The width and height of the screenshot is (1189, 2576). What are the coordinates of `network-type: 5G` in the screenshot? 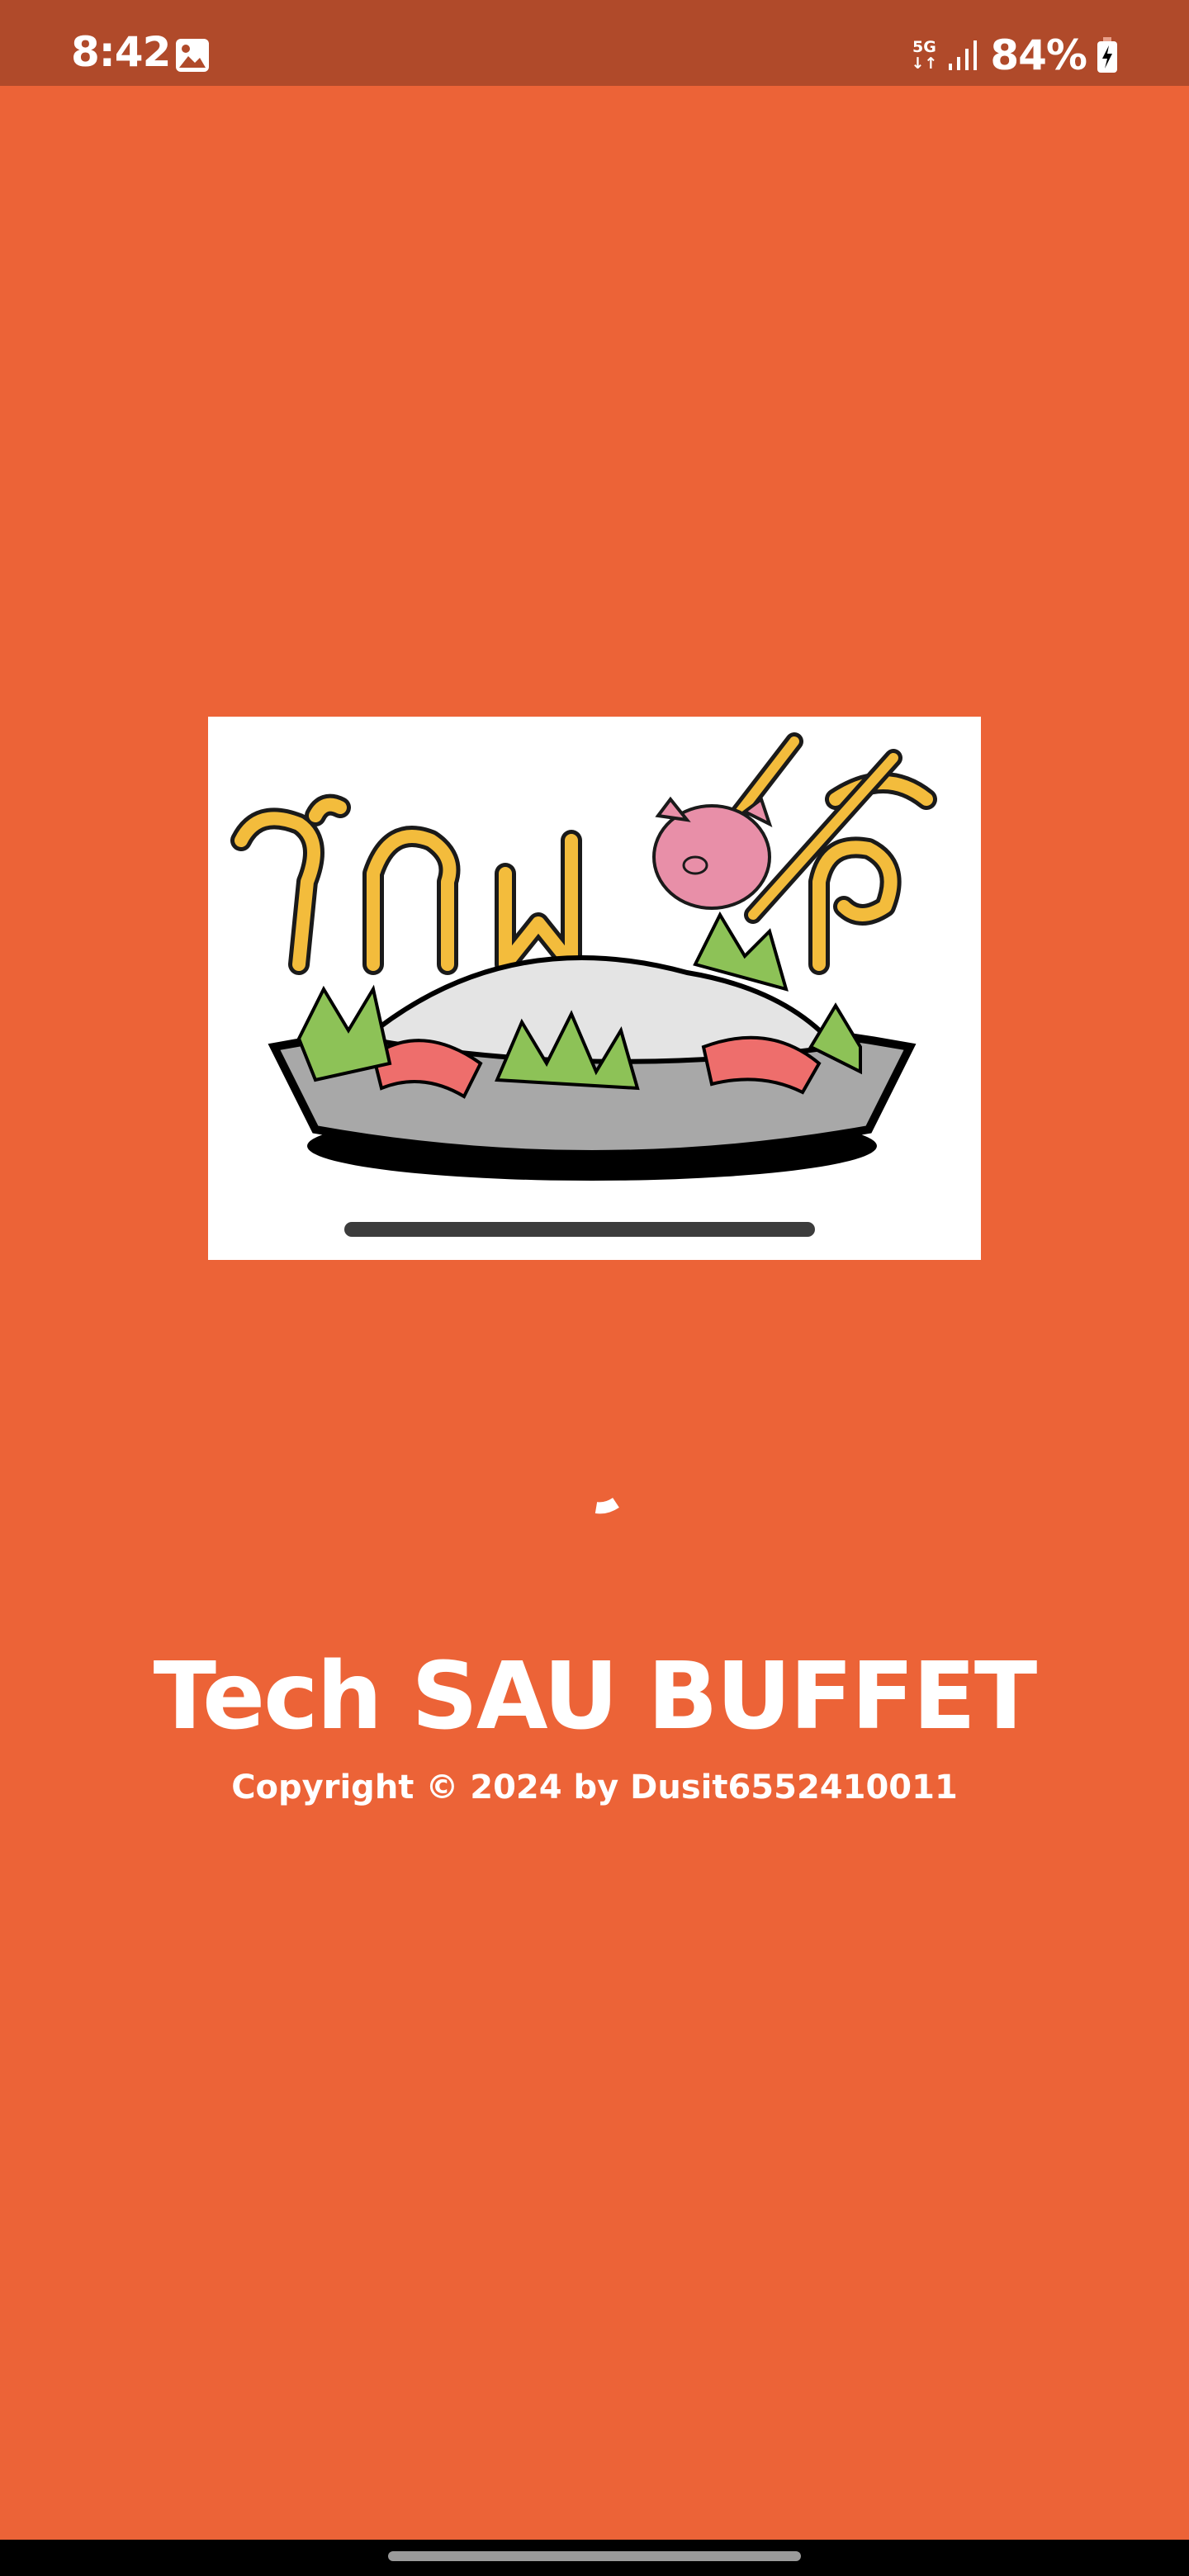 It's located at (924, 47).